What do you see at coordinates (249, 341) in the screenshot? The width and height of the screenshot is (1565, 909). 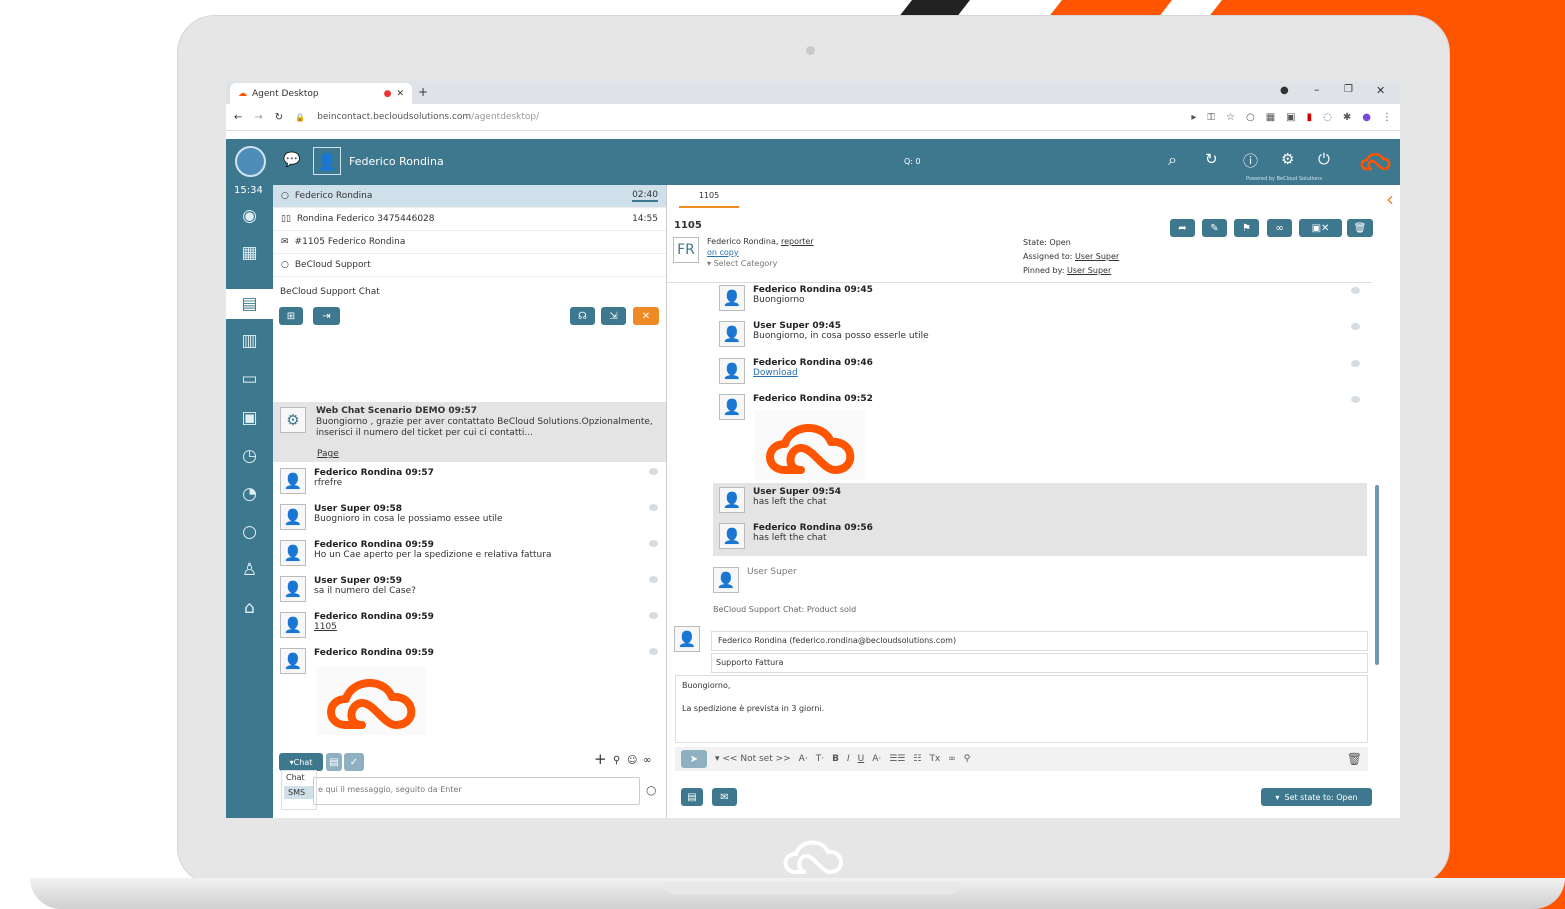 I see `calendar-icon: ▥` at bounding box center [249, 341].